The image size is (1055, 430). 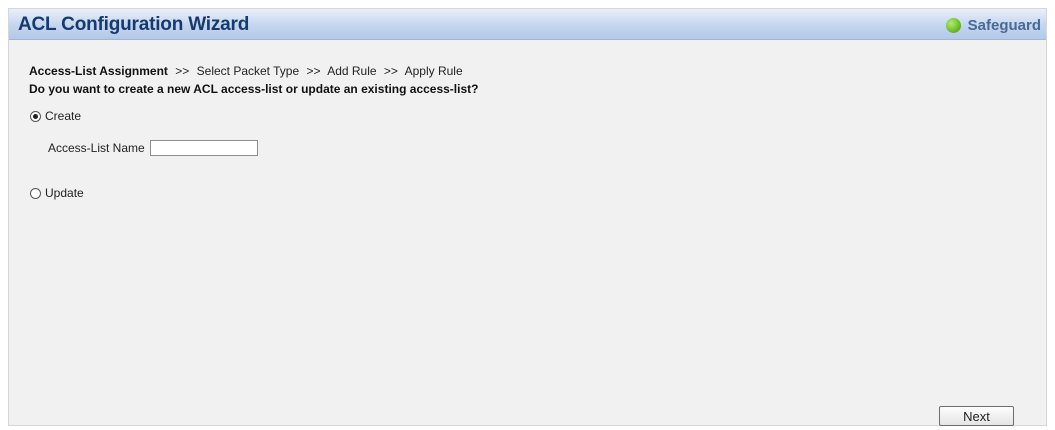 I want to click on update-label: Update, so click(x=64, y=193).